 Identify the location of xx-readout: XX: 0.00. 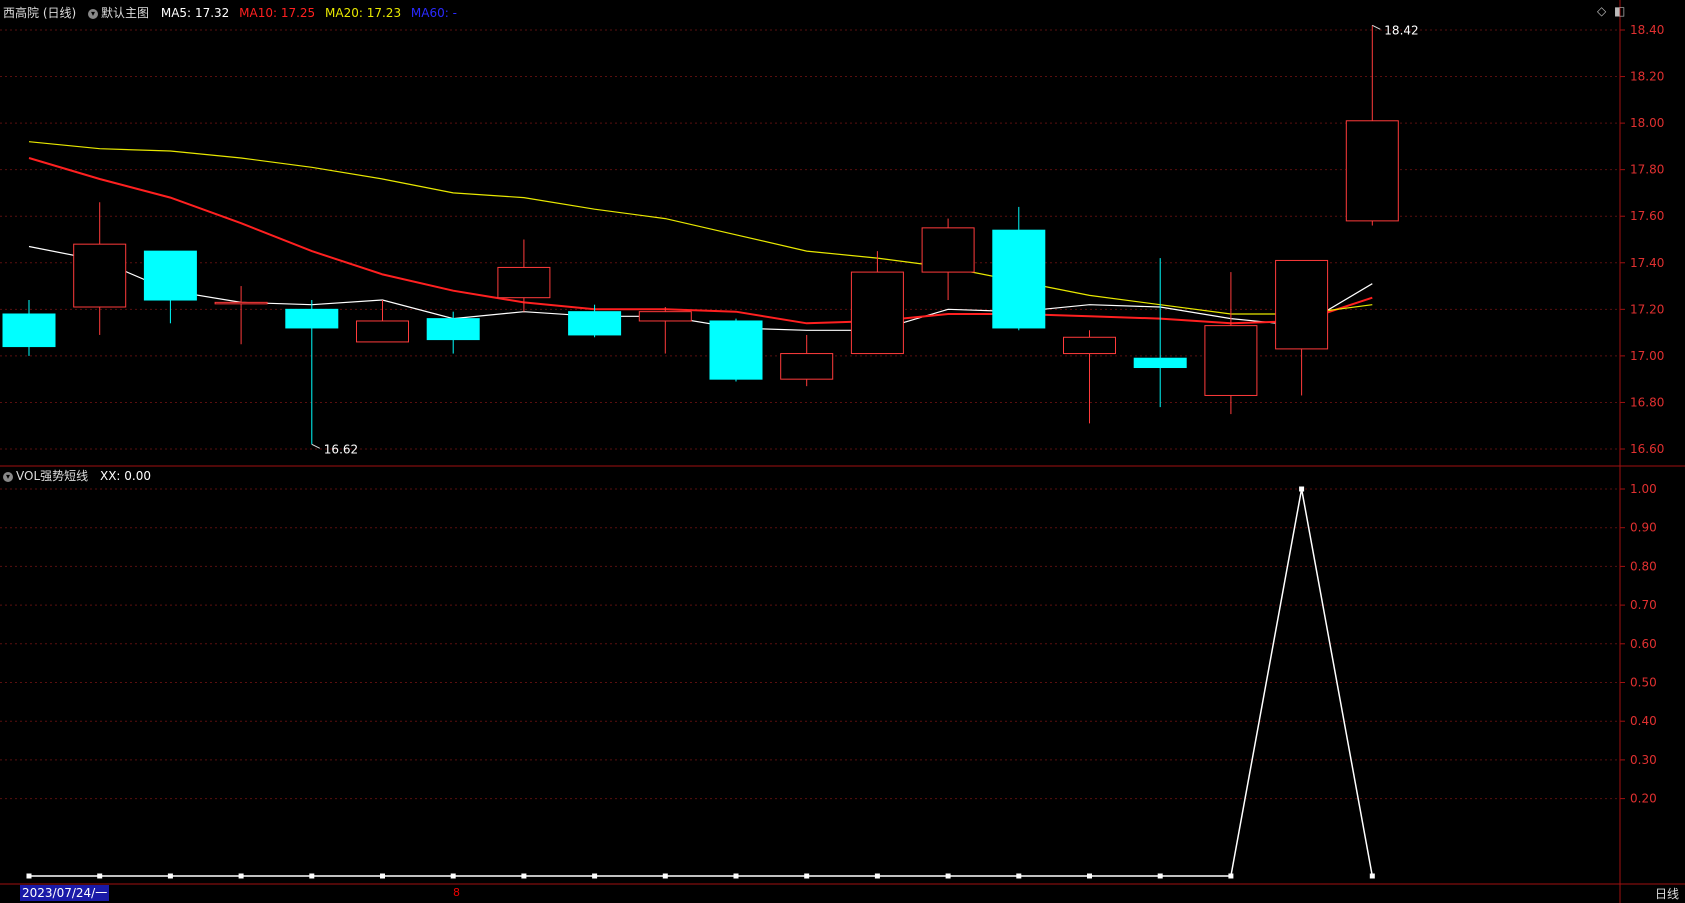
(125, 476).